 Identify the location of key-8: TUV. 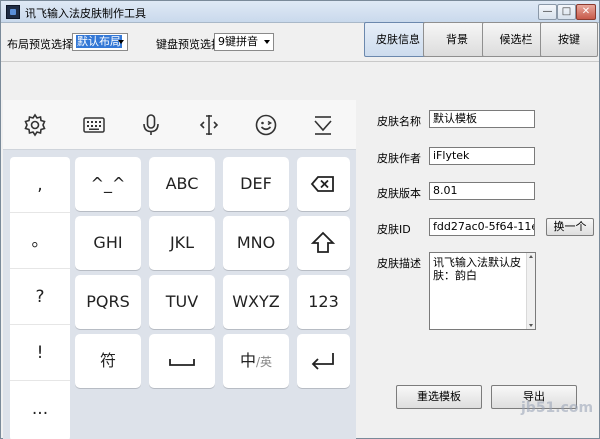
(182, 302).